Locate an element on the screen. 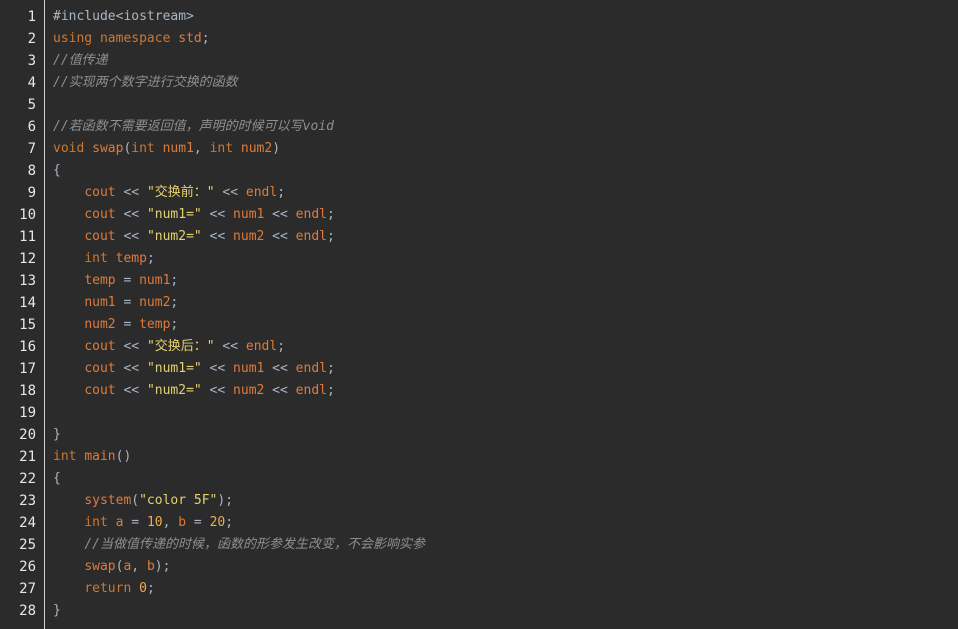 The width and height of the screenshot is (958, 629). code-token: #include<iostream> is located at coordinates (123, 16).